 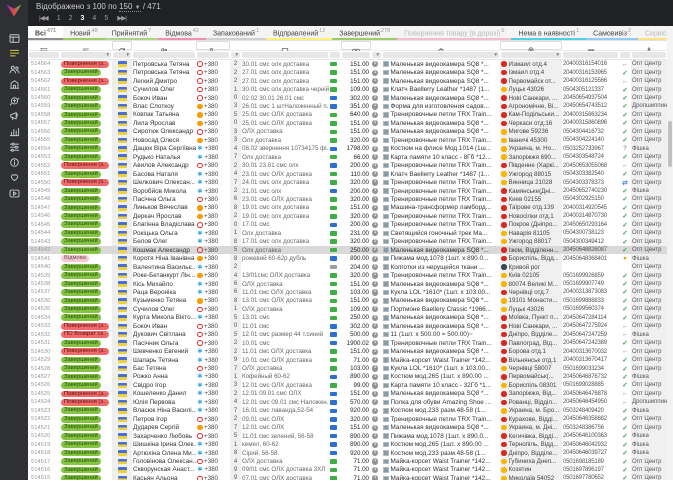 I want to click on sidebar-item-orders, so click(x=14, y=56).